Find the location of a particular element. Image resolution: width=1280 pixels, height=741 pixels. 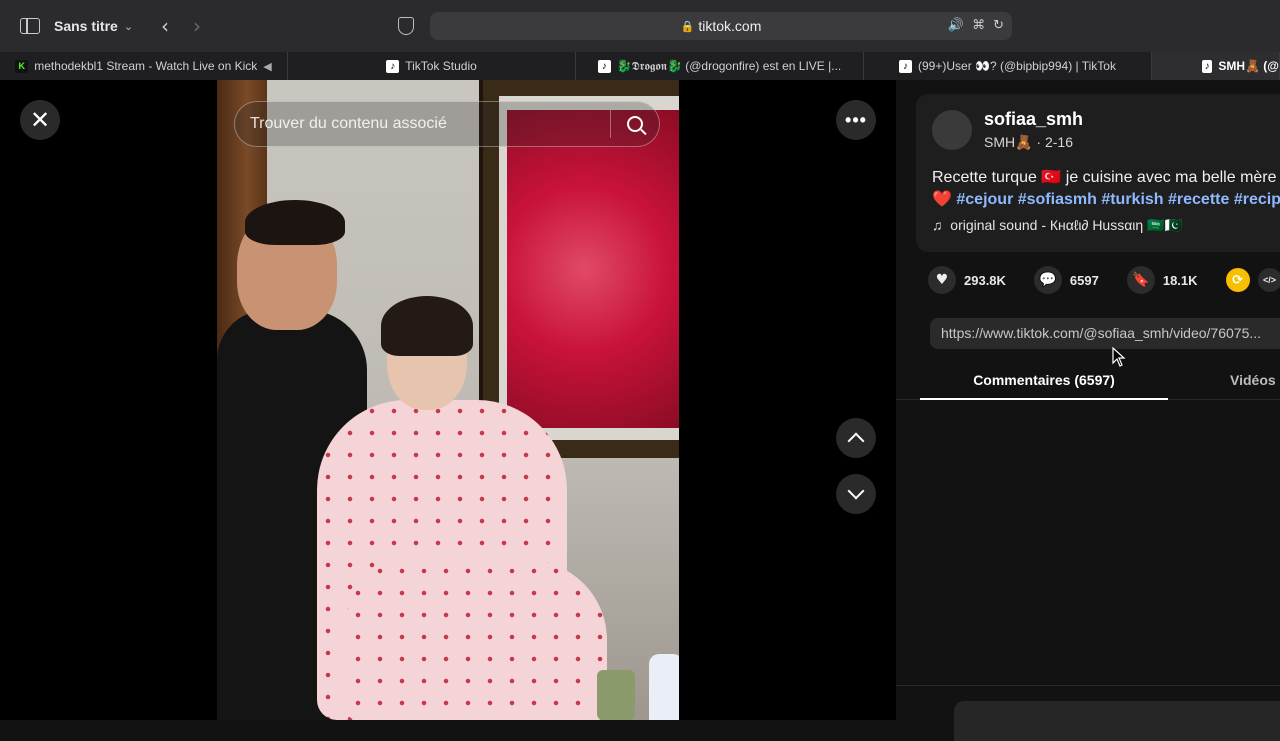

related-content-search: Trouver du contenu associé is located at coordinates (447, 124).